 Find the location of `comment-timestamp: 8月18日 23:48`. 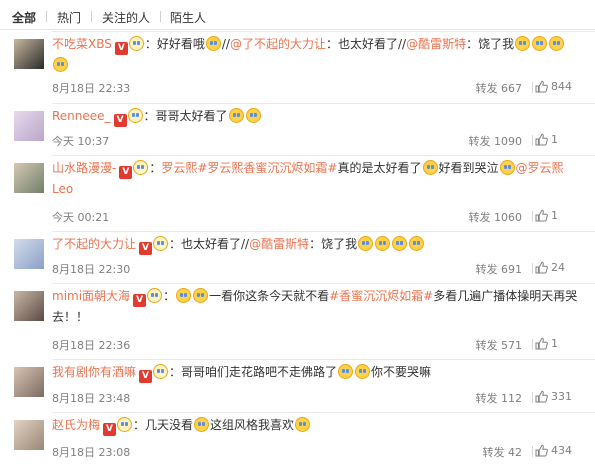

comment-timestamp: 8月18日 23:48 is located at coordinates (91, 398).